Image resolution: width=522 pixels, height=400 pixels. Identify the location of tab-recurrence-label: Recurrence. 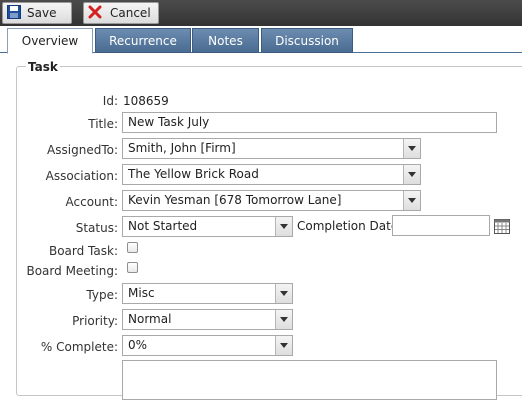
(143, 40).